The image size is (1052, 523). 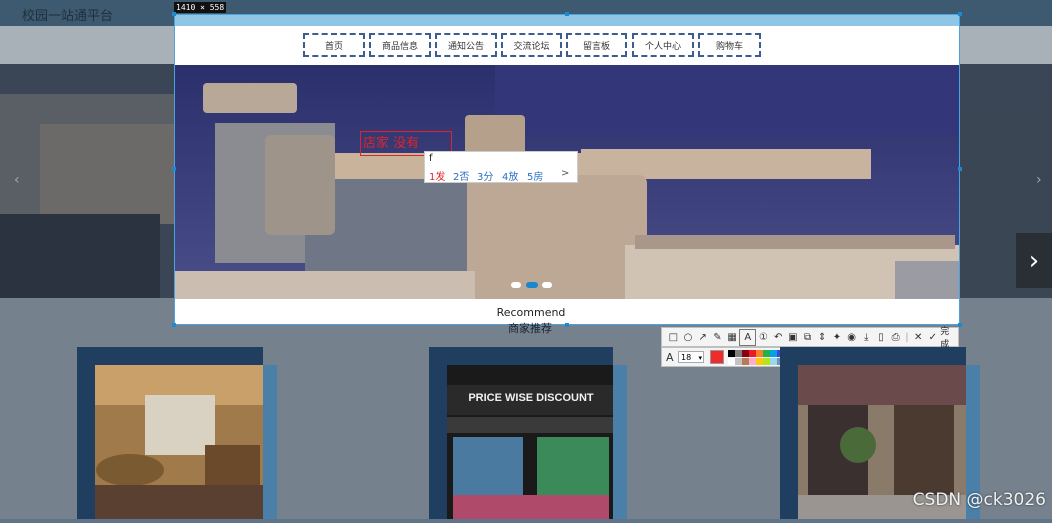 I want to click on store-photo: PRICE WISE DISCOUNT, so click(x=531, y=442).